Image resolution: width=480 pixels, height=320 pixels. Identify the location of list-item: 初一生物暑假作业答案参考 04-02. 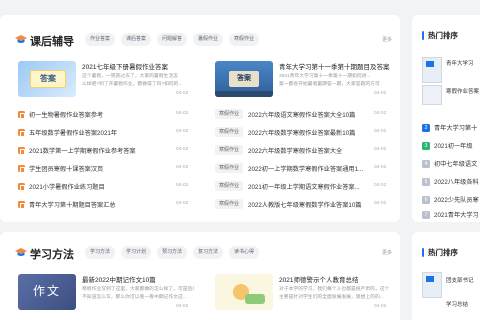
(105, 115).